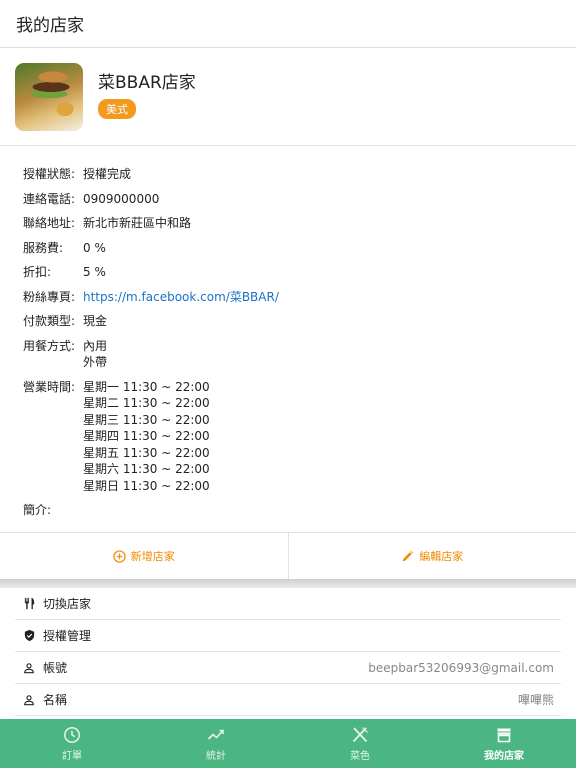 Image resolution: width=576 pixels, height=768 pixels. I want to click on menu-item-label: 帳號, so click(55, 668).